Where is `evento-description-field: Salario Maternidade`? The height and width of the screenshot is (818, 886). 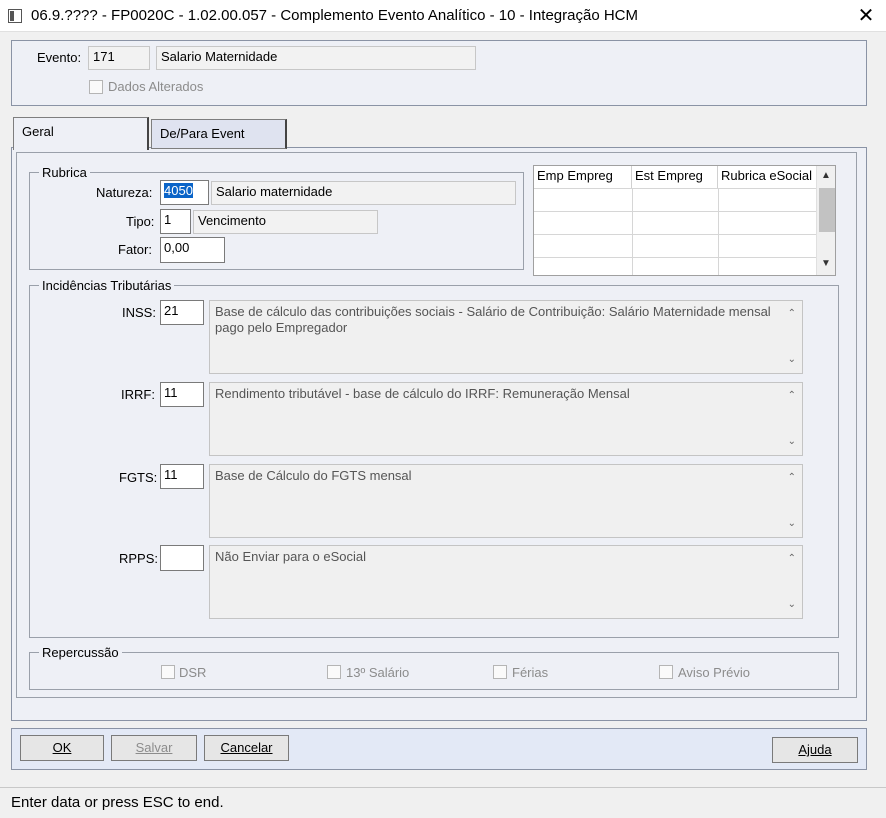 evento-description-field: Salario Maternidade is located at coordinates (316, 58).